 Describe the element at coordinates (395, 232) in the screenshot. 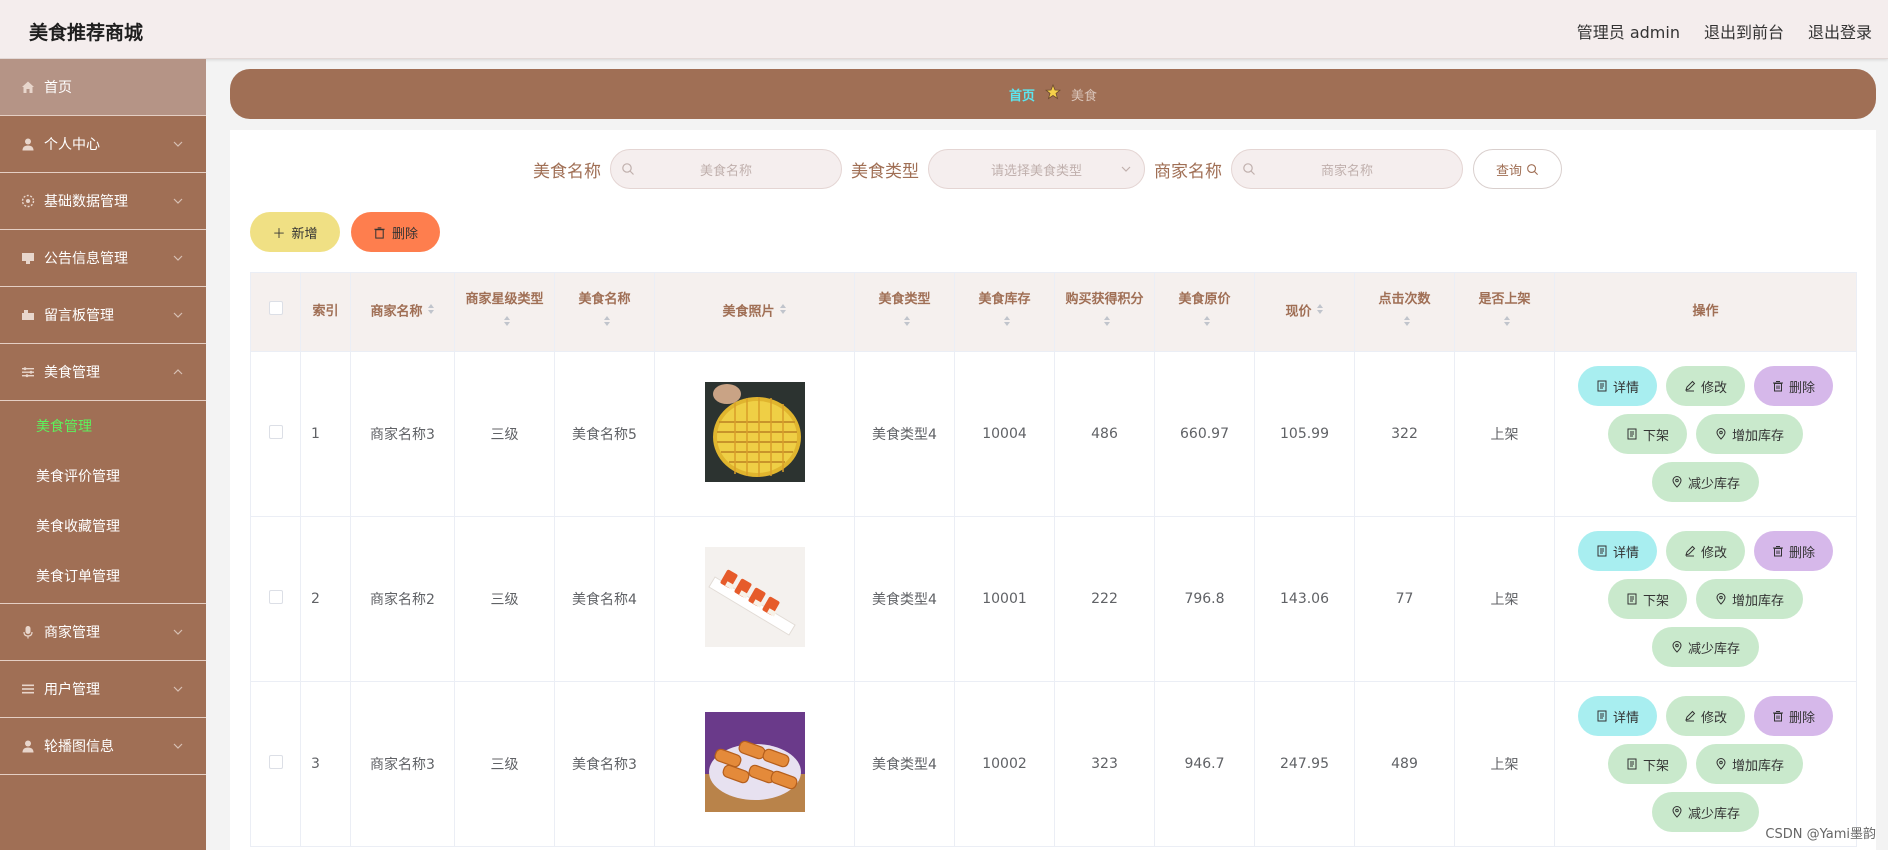

I see `batch-delete-button: 删除` at that location.